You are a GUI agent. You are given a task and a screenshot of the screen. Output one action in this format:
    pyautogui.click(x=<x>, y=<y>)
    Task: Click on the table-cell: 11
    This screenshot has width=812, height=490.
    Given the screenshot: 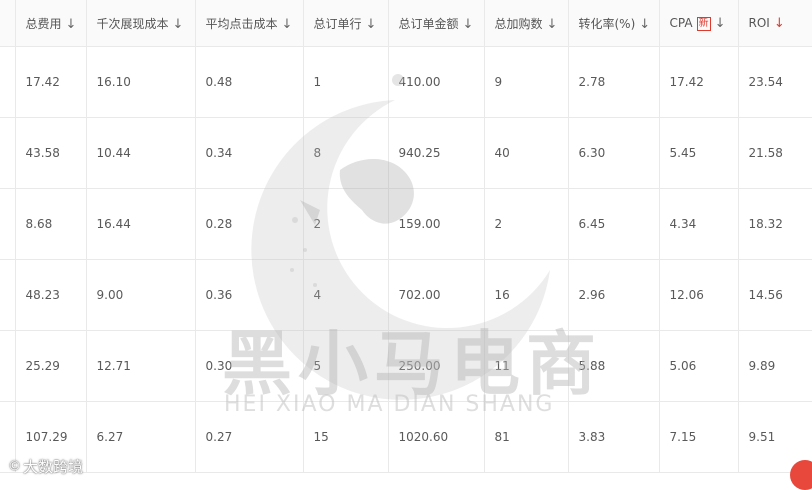 What is the action you would take?
    pyautogui.click(x=526, y=366)
    